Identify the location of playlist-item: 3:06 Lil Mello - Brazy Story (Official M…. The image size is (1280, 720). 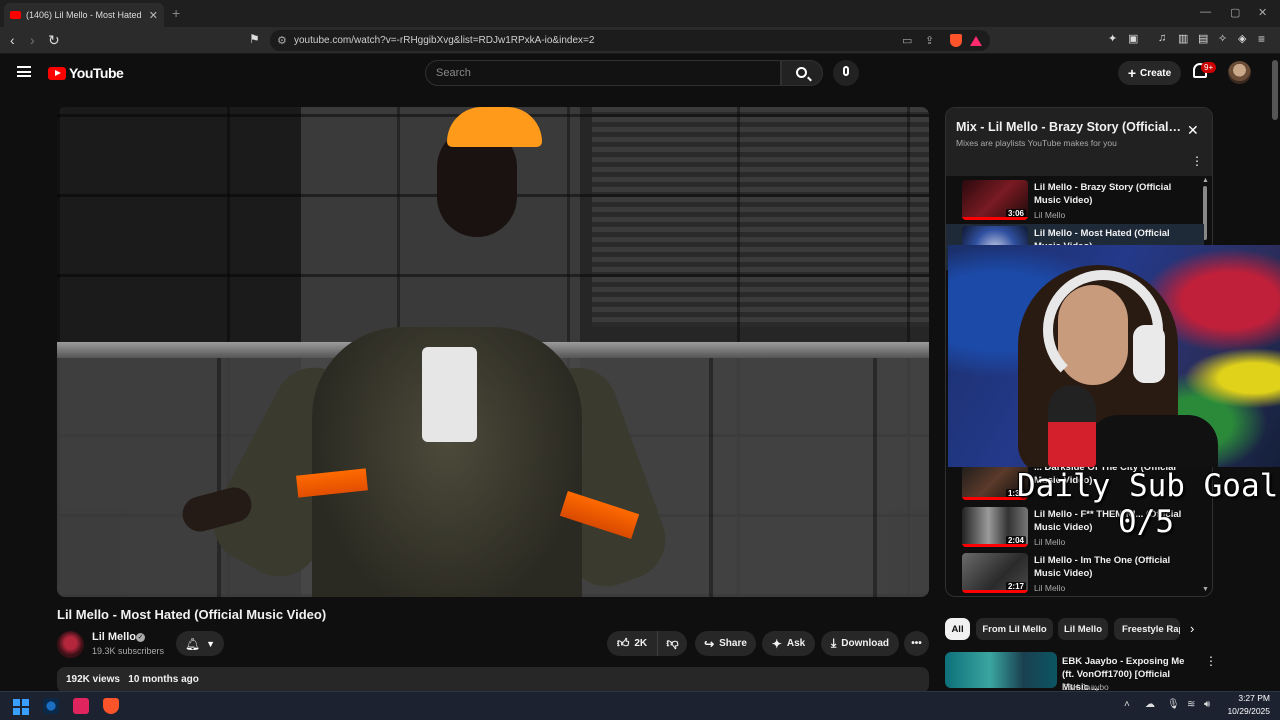
(1075, 201).